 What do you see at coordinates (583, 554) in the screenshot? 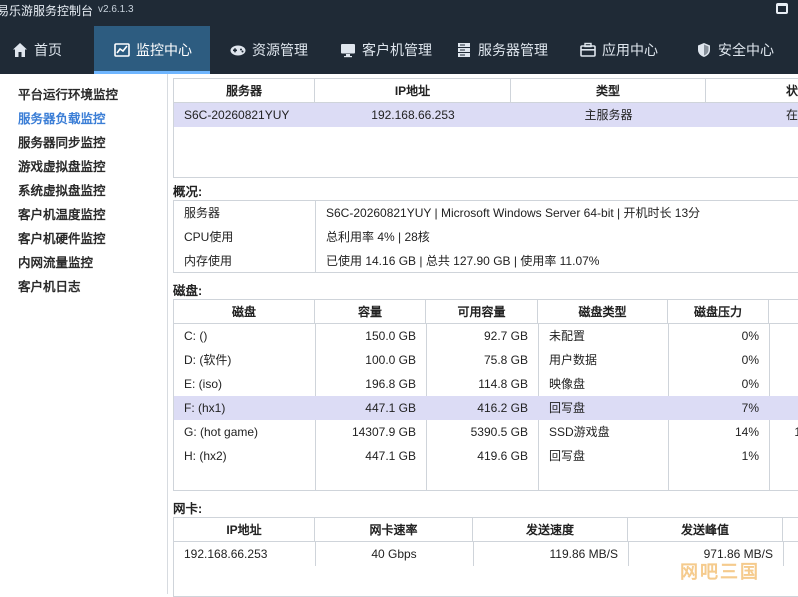
I see `nic-send-speed-cell: 119.86 MB/S` at bounding box center [583, 554].